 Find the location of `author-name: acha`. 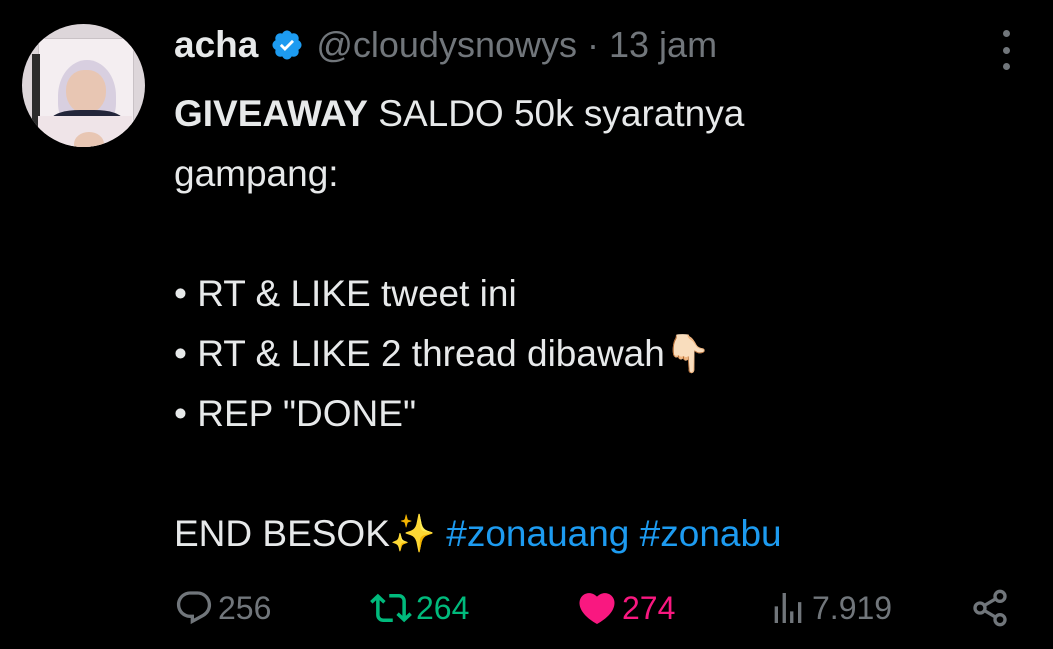

author-name: acha is located at coordinates (216, 45).